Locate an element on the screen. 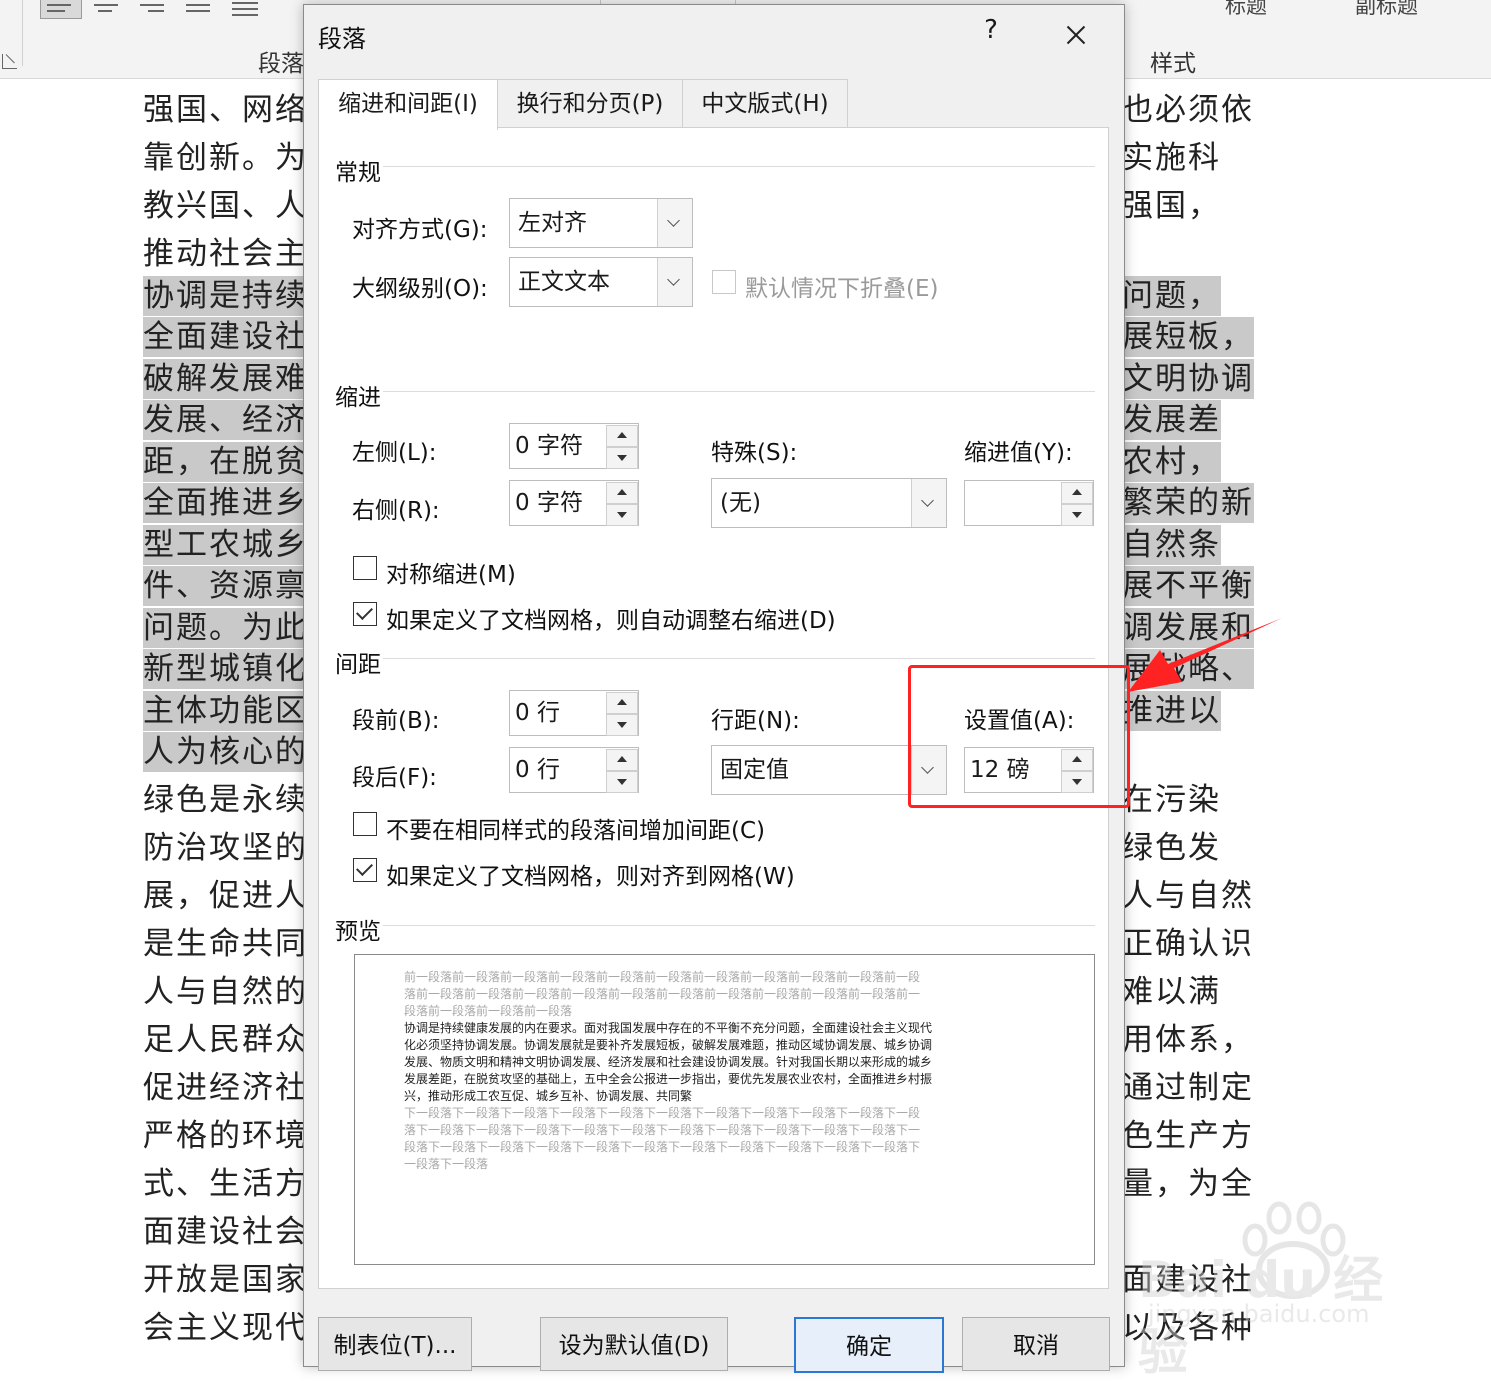 This screenshot has width=1491, height=1384. set-default-button: 设为默认值(D) is located at coordinates (634, 1344).